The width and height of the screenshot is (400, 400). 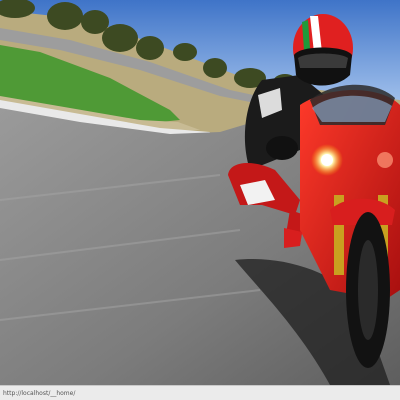 I want to click on helmet-icon, so click(x=323, y=50).